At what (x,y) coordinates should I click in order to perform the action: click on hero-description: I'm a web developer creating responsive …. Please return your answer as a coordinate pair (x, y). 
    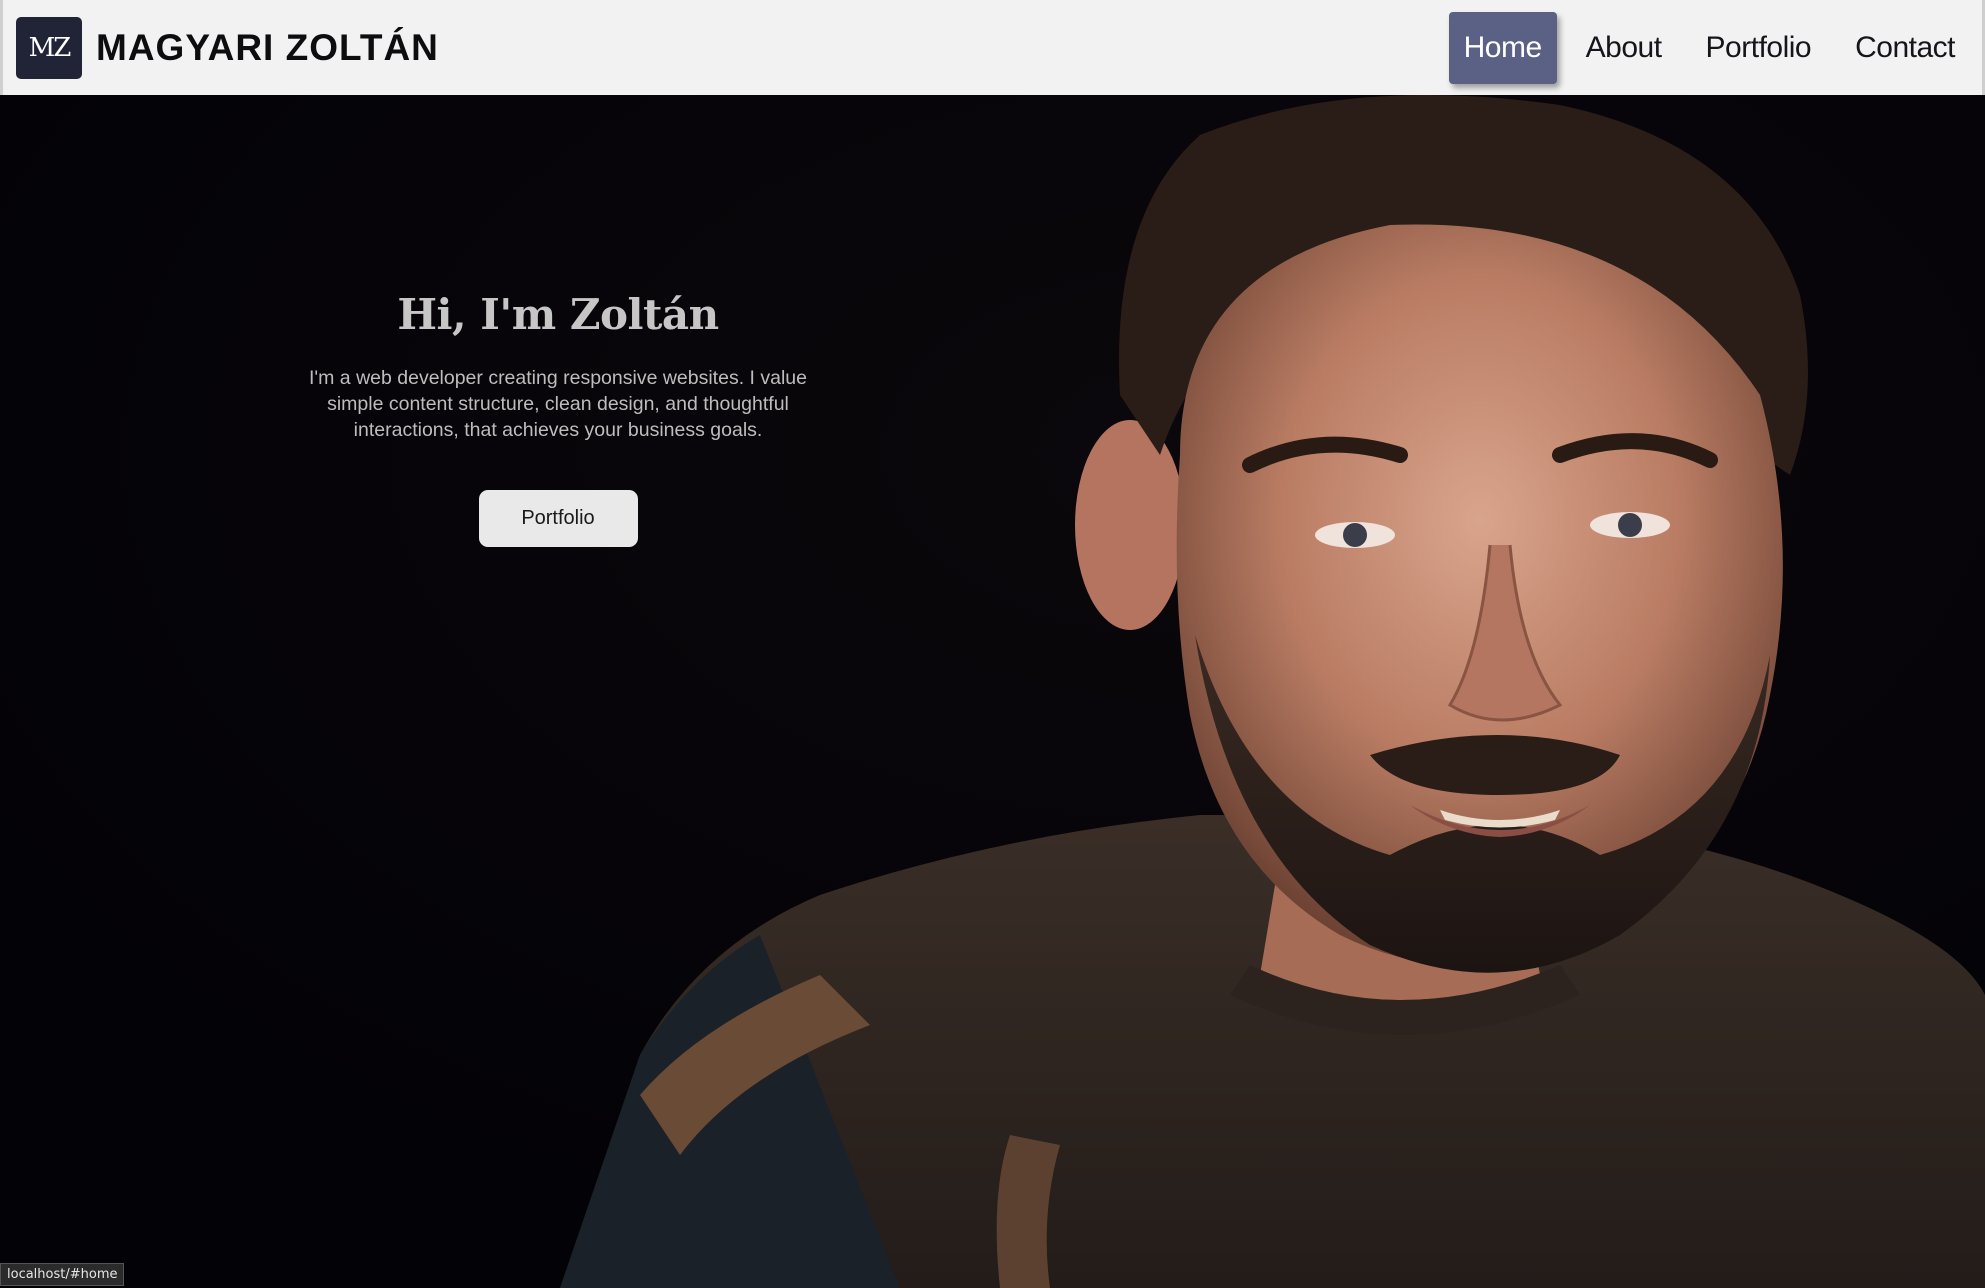
    Looking at the image, I should click on (558, 404).